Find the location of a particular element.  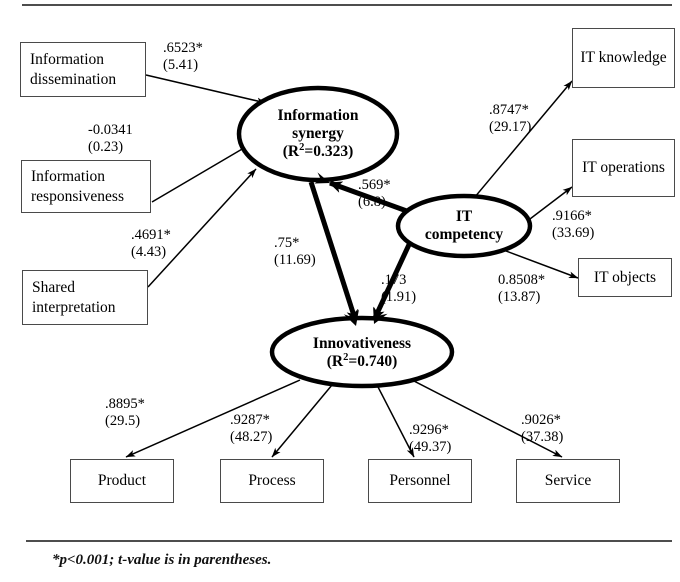

t-value: (13.87) is located at coordinates (519, 297).